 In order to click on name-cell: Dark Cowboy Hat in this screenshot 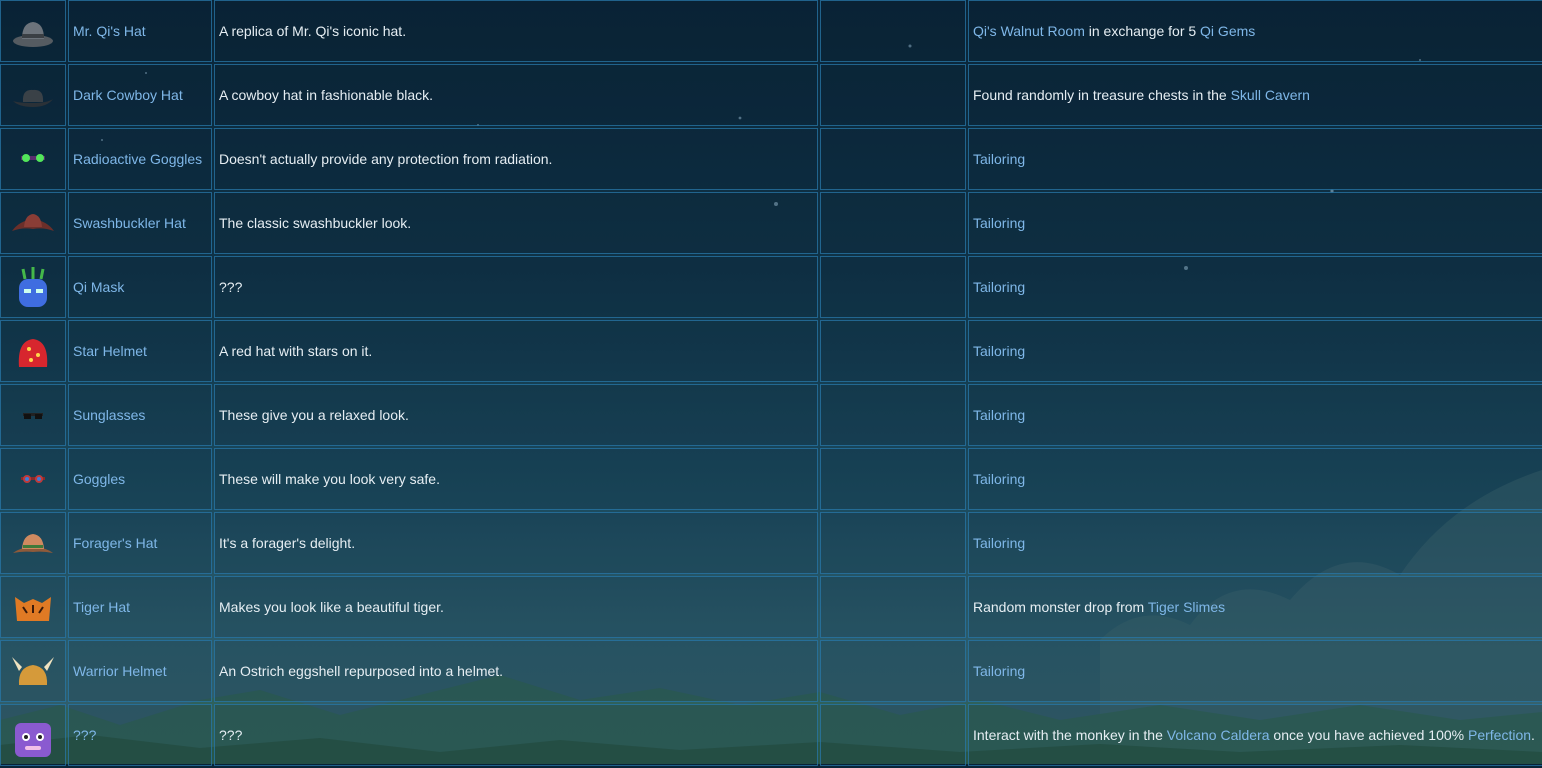, I will do `click(140, 95)`.